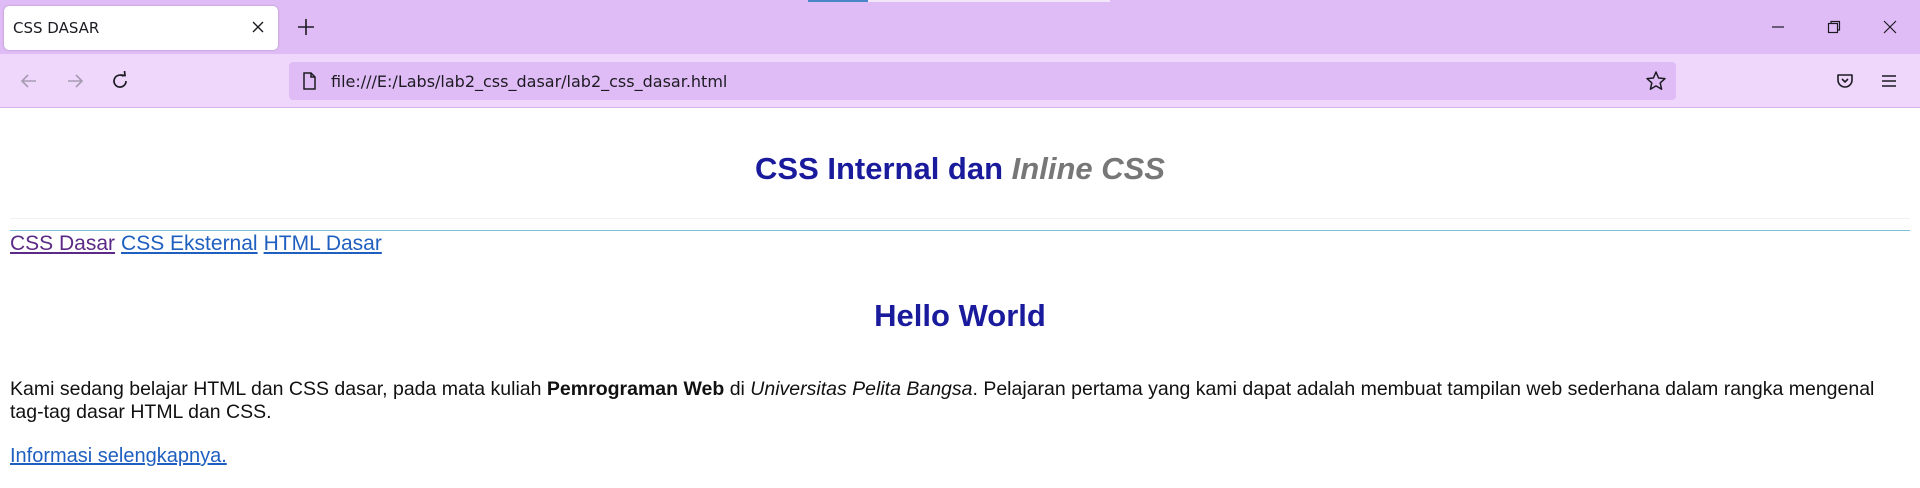 Image resolution: width=1920 pixels, height=488 pixels. Describe the element at coordinates (56, 28) in the screenshot. I see `tab-title: CSS DASAR` at that location.